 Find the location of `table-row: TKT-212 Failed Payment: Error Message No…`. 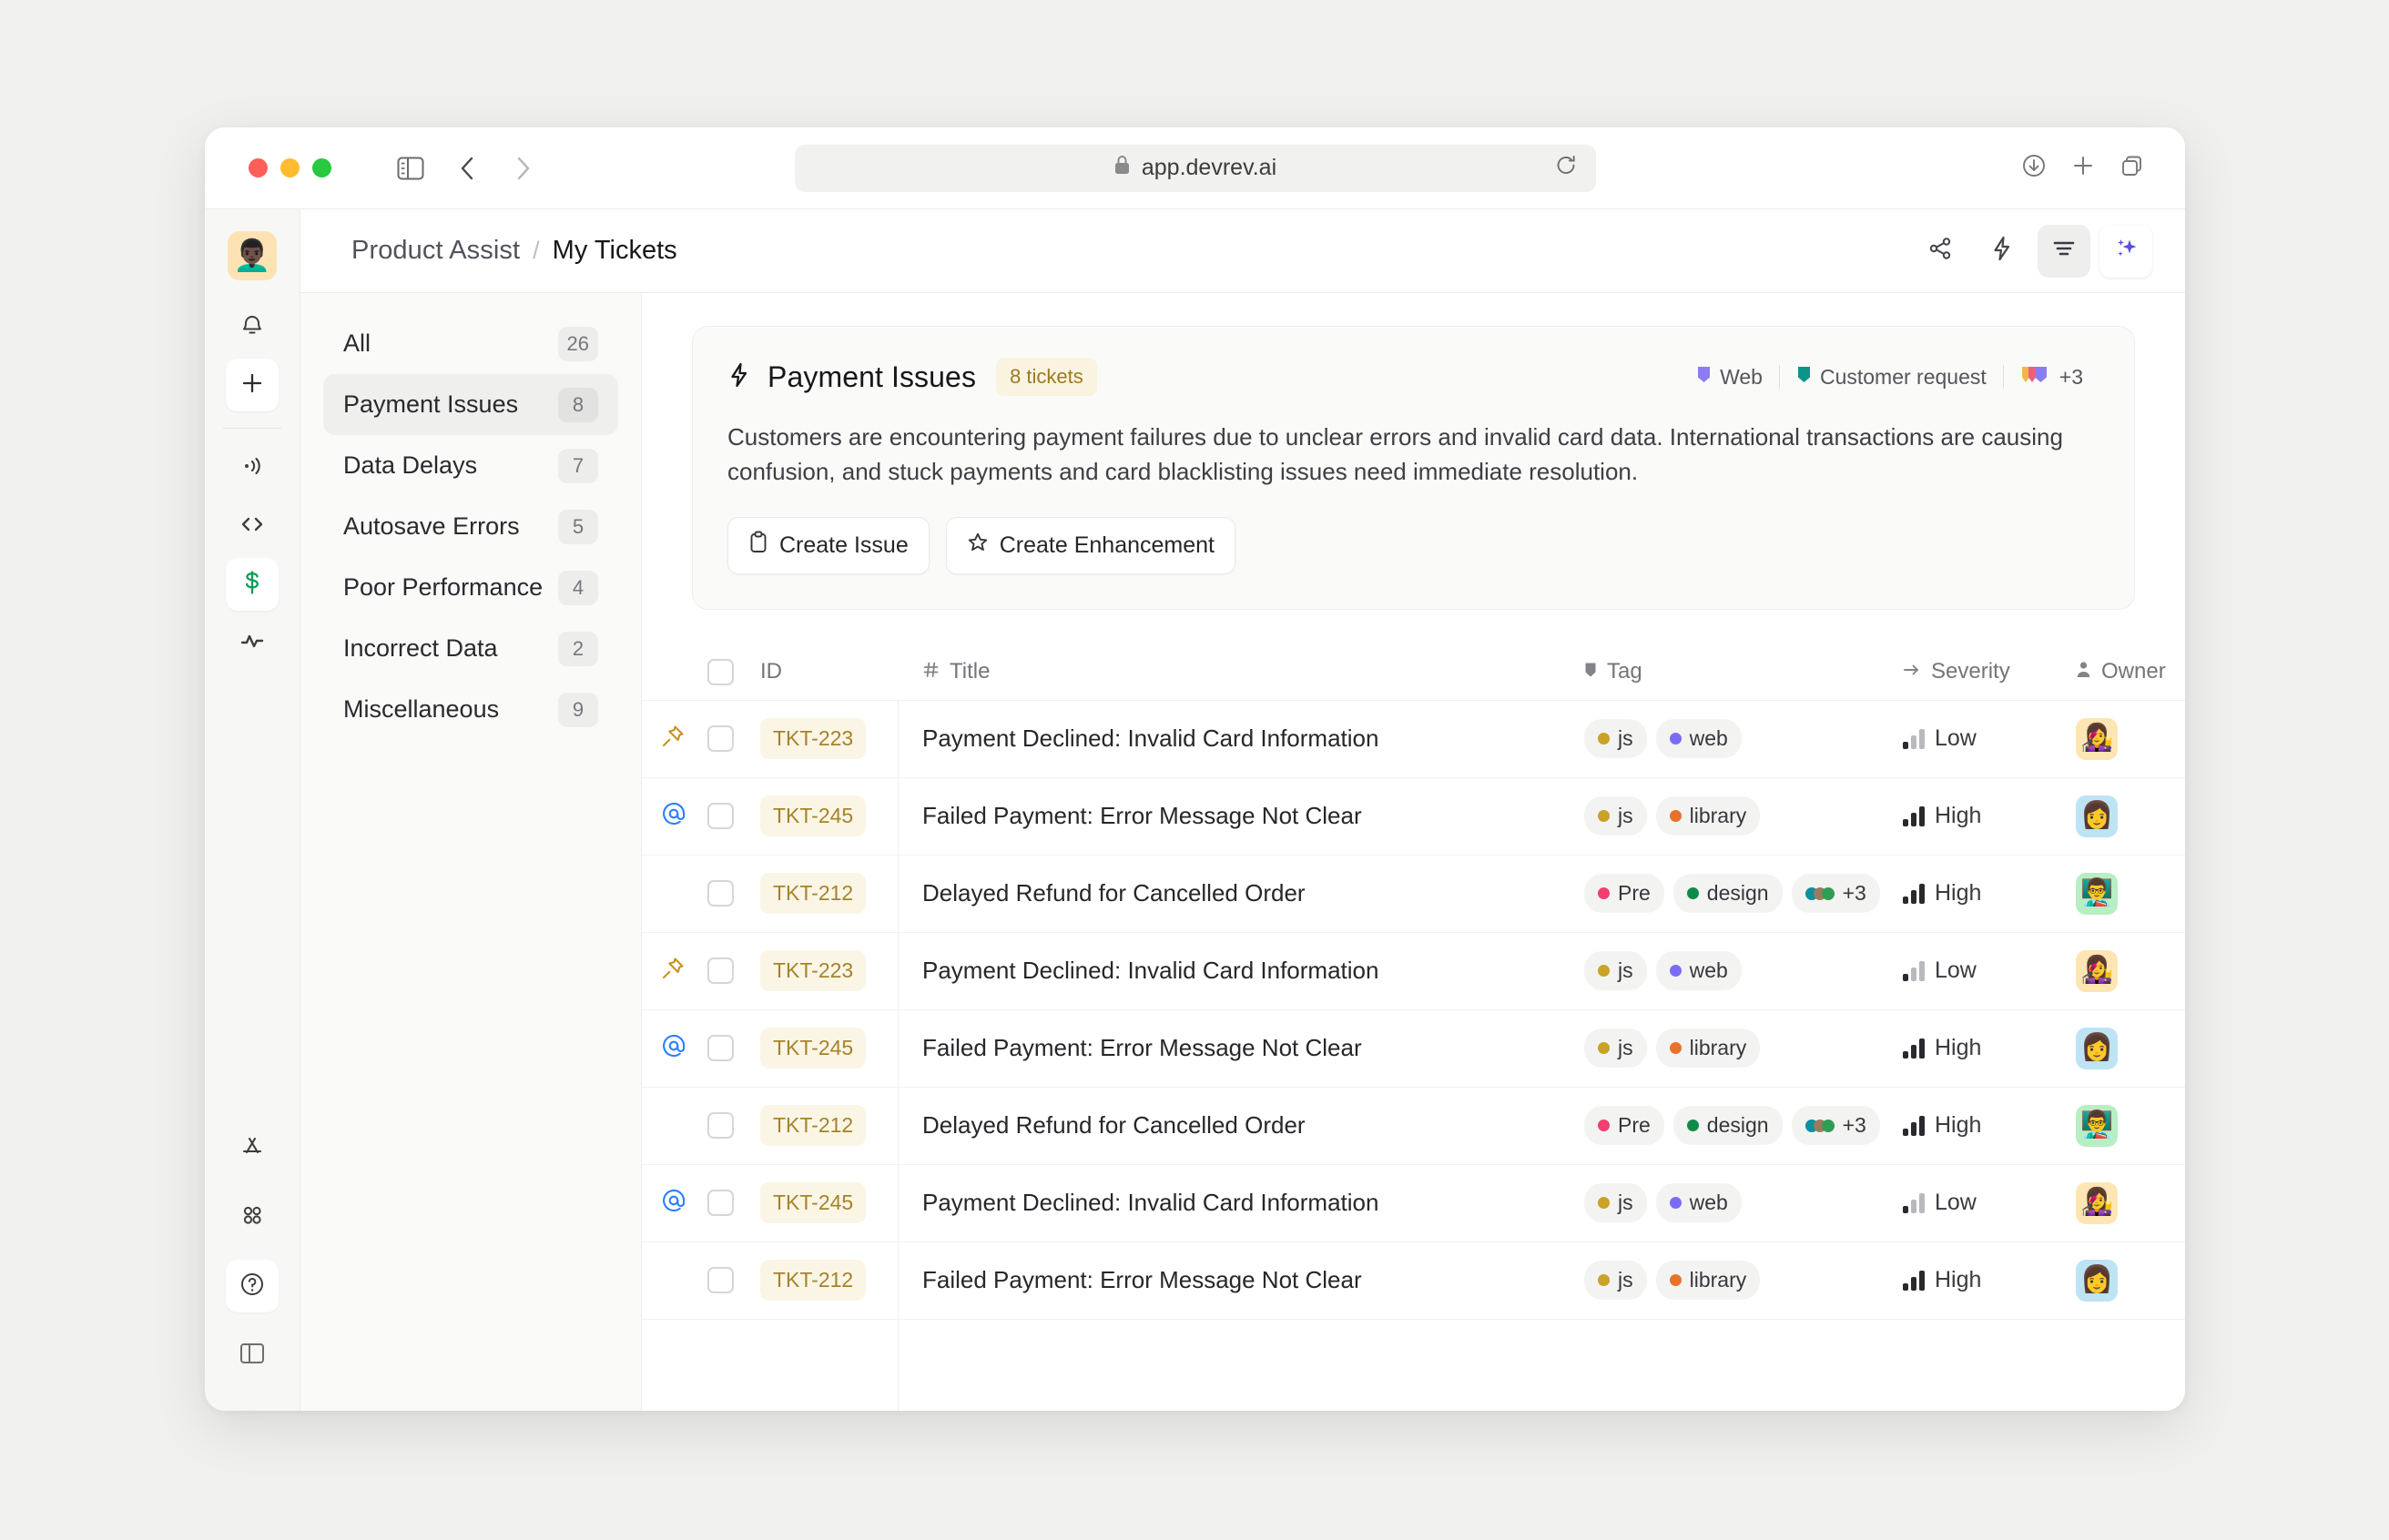

table-row: TKT-212 Failed Payment: Error Message No… is located at coordinates (1413, 1281).